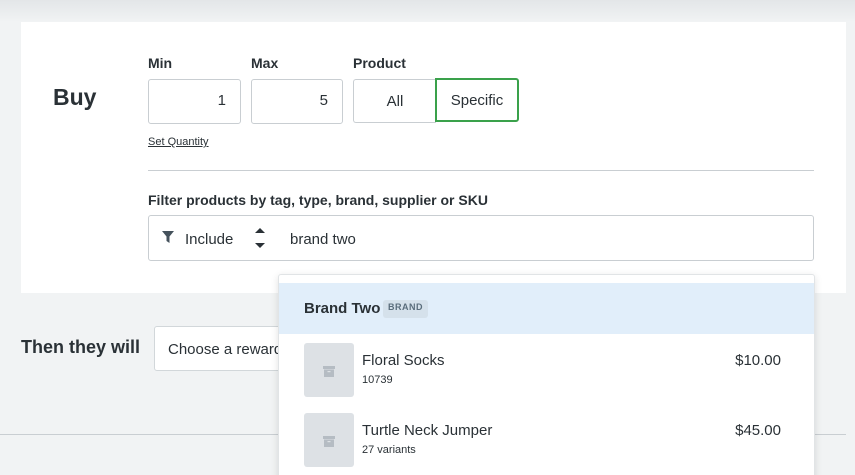 The height and width of the screenshot is (475, 855). Describe the element at coordinates (546, 444) in the screenshot. I see `product-result-row: Turtle Neck Jumper 27 variants $45.00` at that location.